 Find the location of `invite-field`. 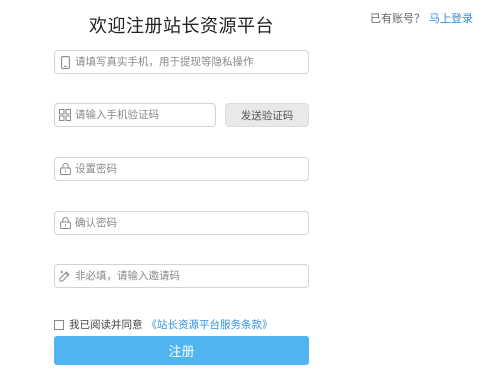

invite-field is located at coordinates (181, 276).